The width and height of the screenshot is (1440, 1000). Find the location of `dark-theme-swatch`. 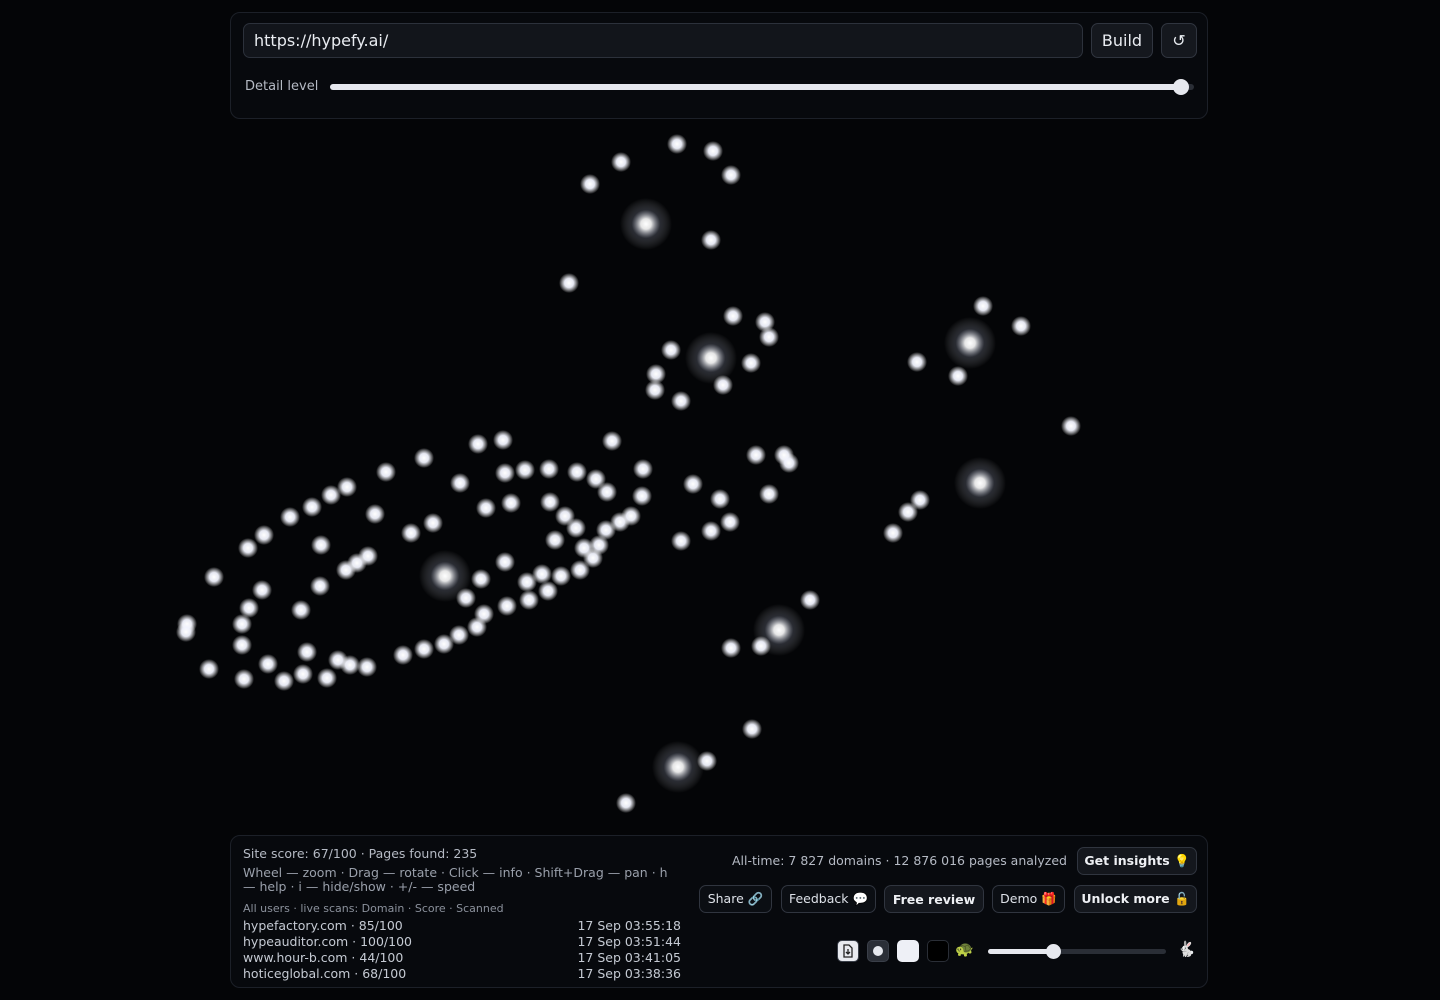

dark-theme-swatch is located at coordinates (938, 951).